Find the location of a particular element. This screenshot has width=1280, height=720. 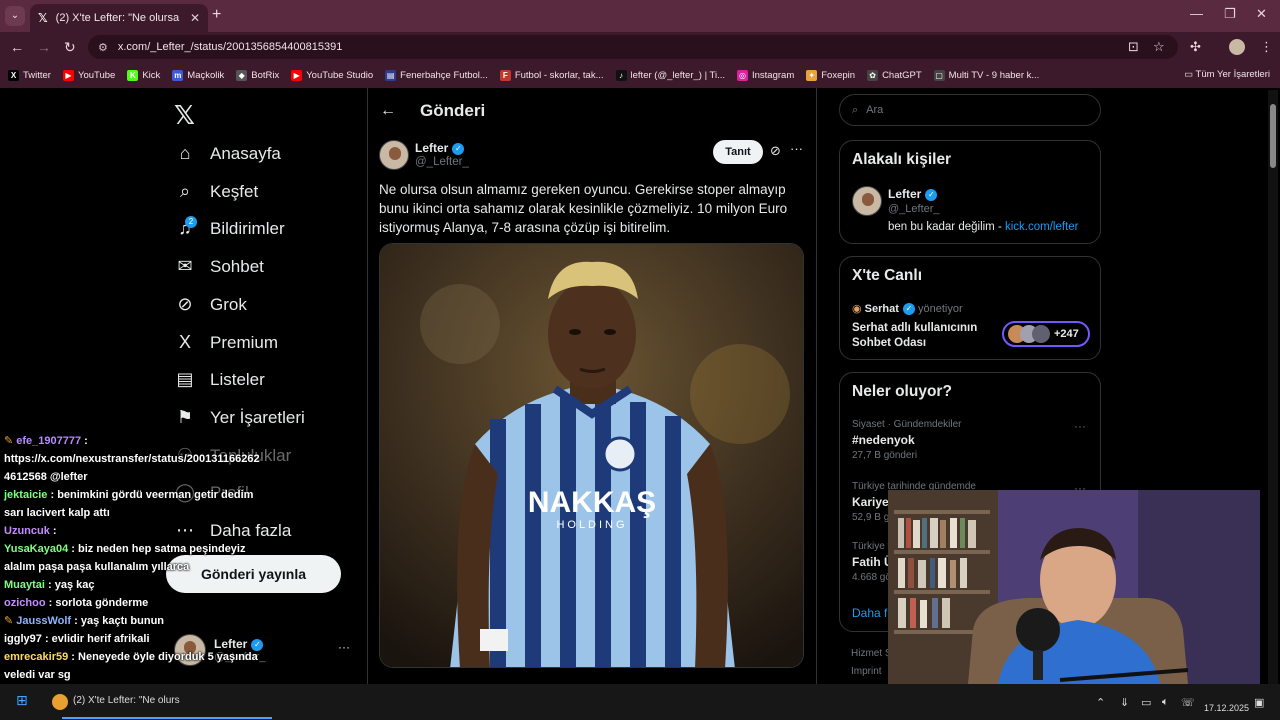

bookmark-item: ◆ BotRix is located at coordinates (257, 75).